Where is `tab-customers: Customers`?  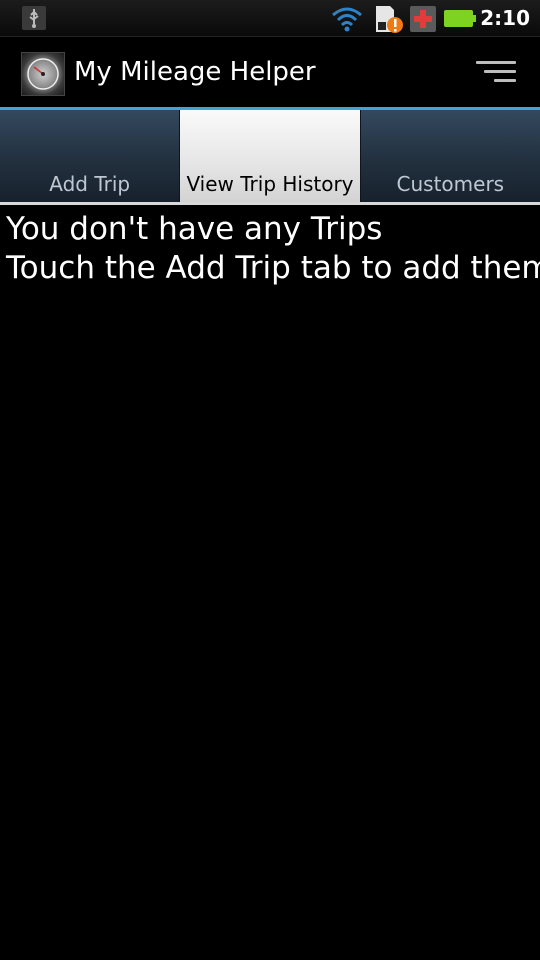 tab-customers: Customers is located at coordinates (450, 156).